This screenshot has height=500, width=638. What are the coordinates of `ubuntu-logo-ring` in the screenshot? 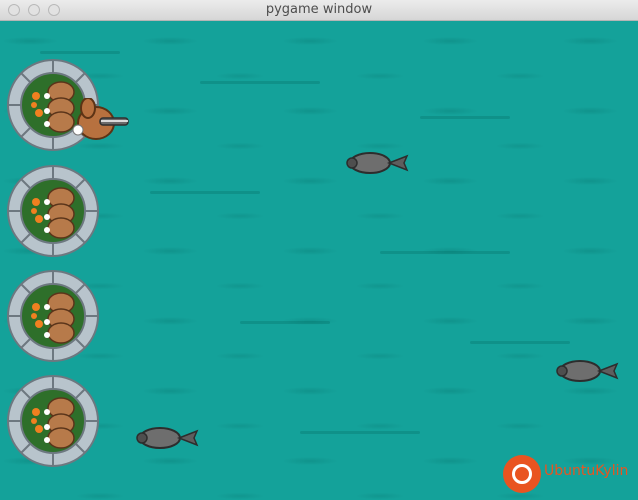 It's located at (522, 474).